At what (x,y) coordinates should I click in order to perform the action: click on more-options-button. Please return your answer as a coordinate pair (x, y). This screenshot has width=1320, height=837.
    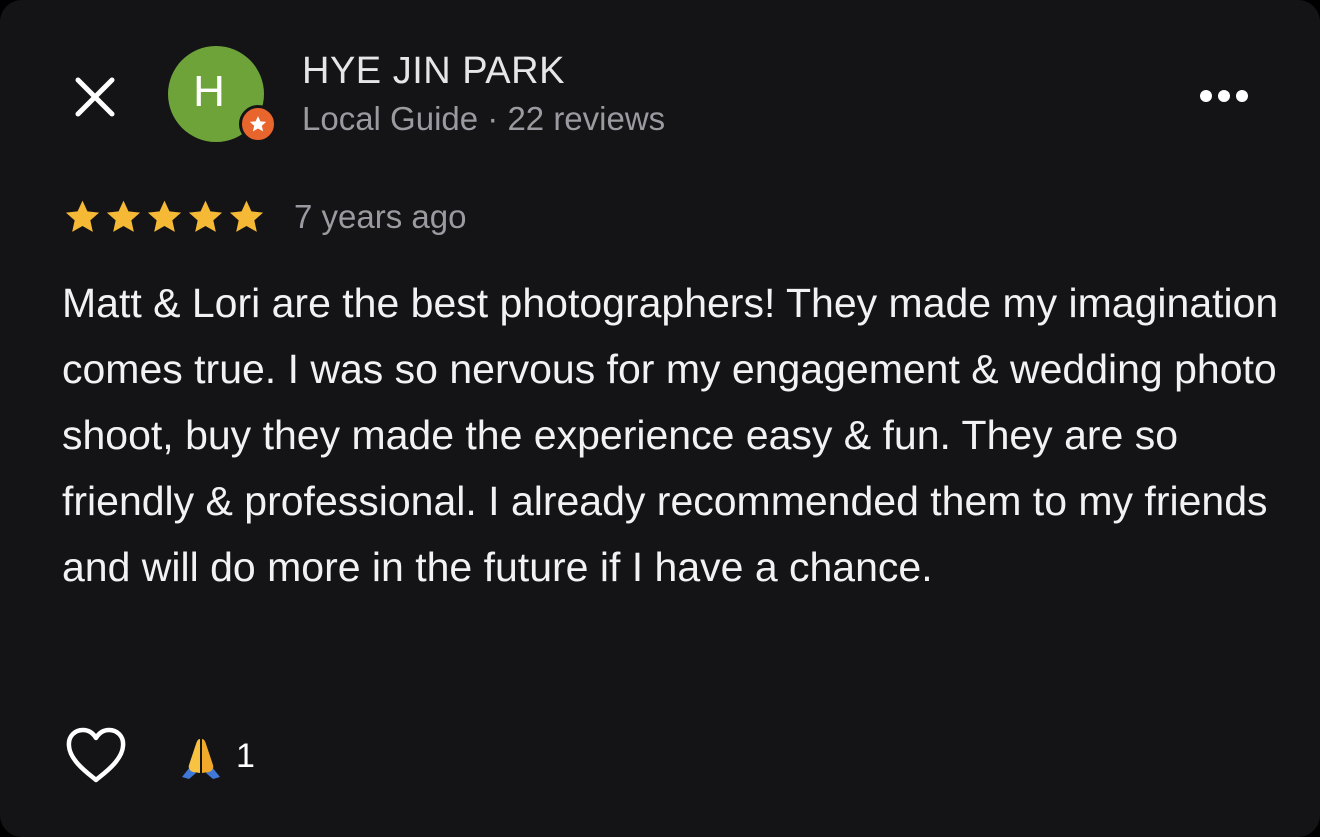
    Looking at the image, I should click on (1224, 96).